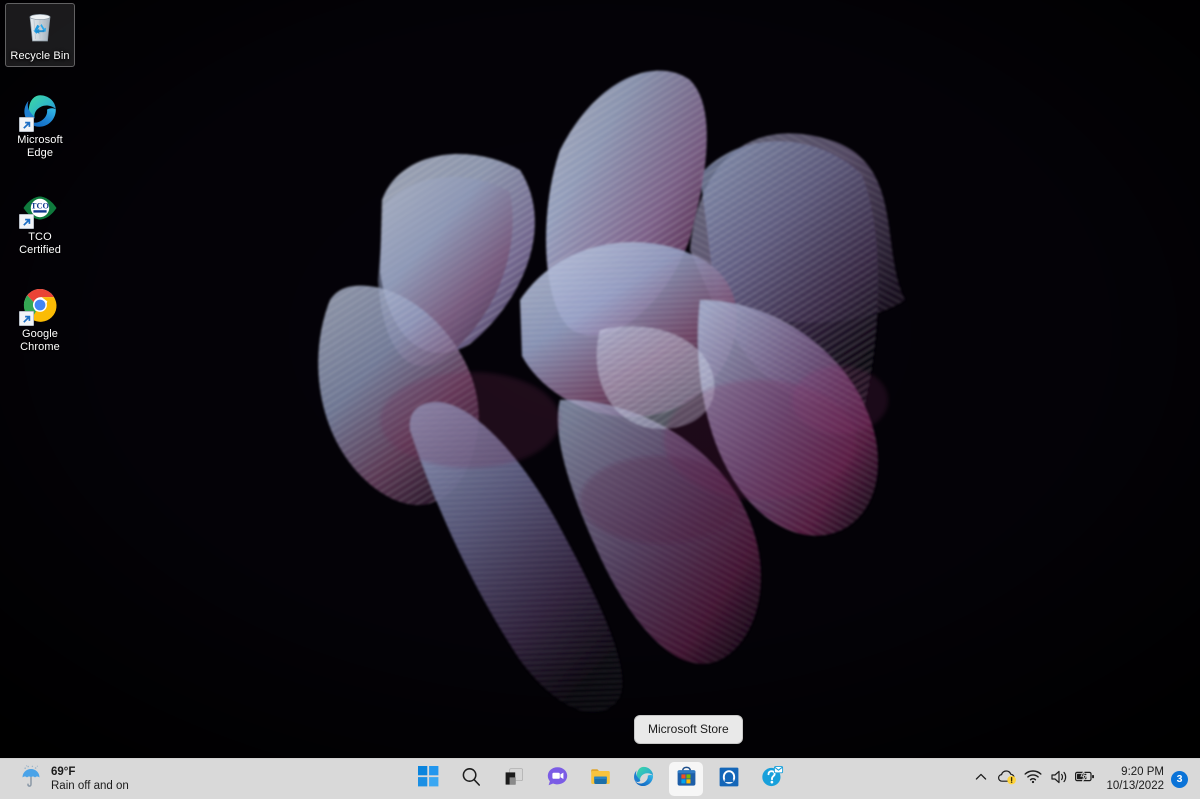  I want to click on desktop-icon-google-chrome: Google Chrome, so click(40, 319).